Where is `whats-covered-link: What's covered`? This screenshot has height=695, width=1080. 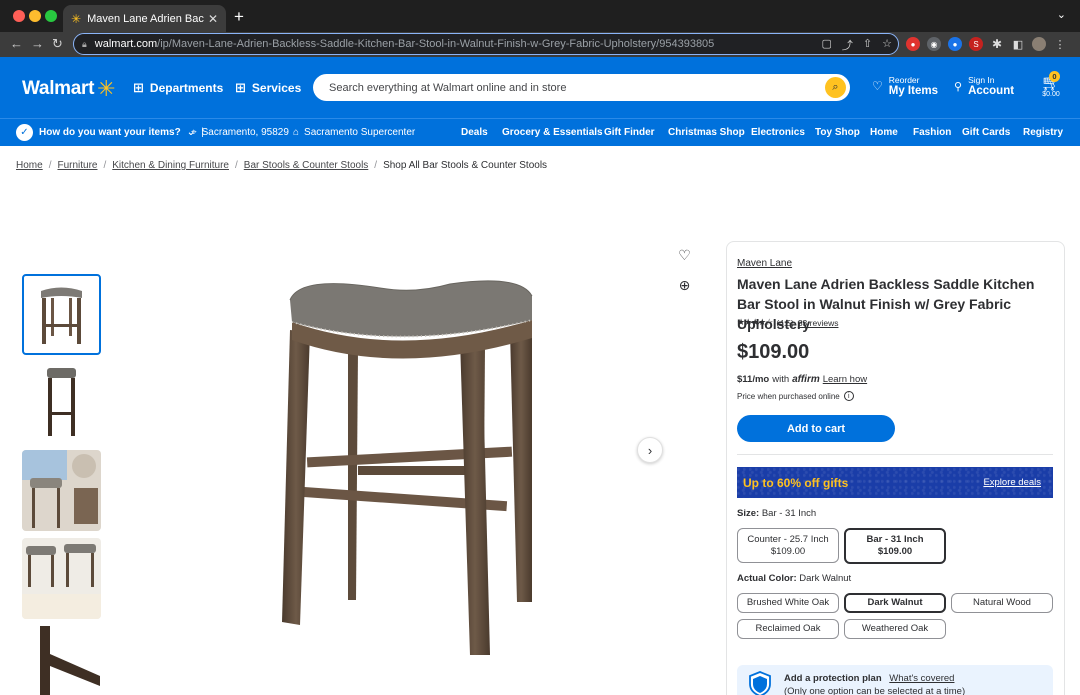
whats-covered-link: What's covered is located at coordinates (921, 678).